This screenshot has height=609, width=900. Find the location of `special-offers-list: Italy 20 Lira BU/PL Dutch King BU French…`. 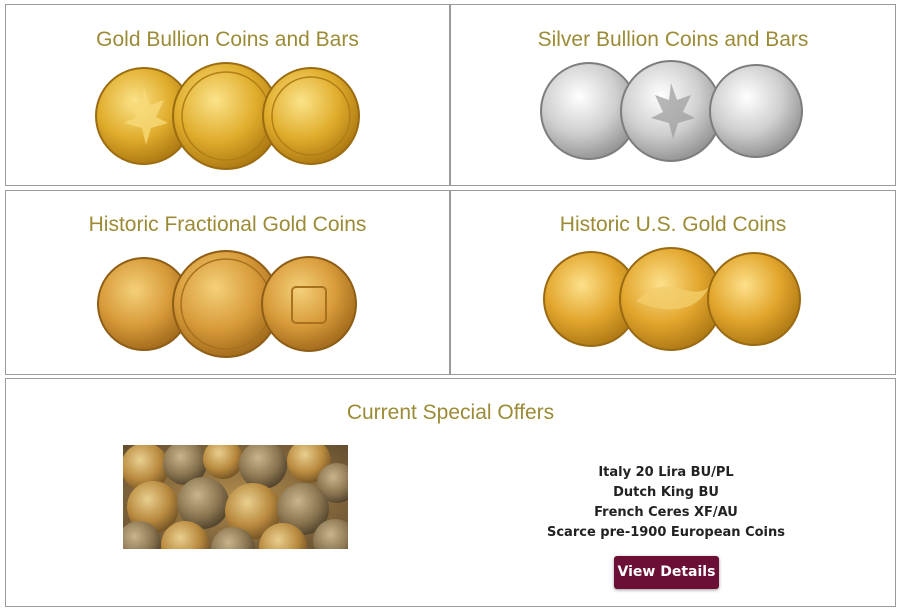

special-offers-list: Italy 20 Lira BU/PL Dutch King BU French… is located at coordinates (666, 503).